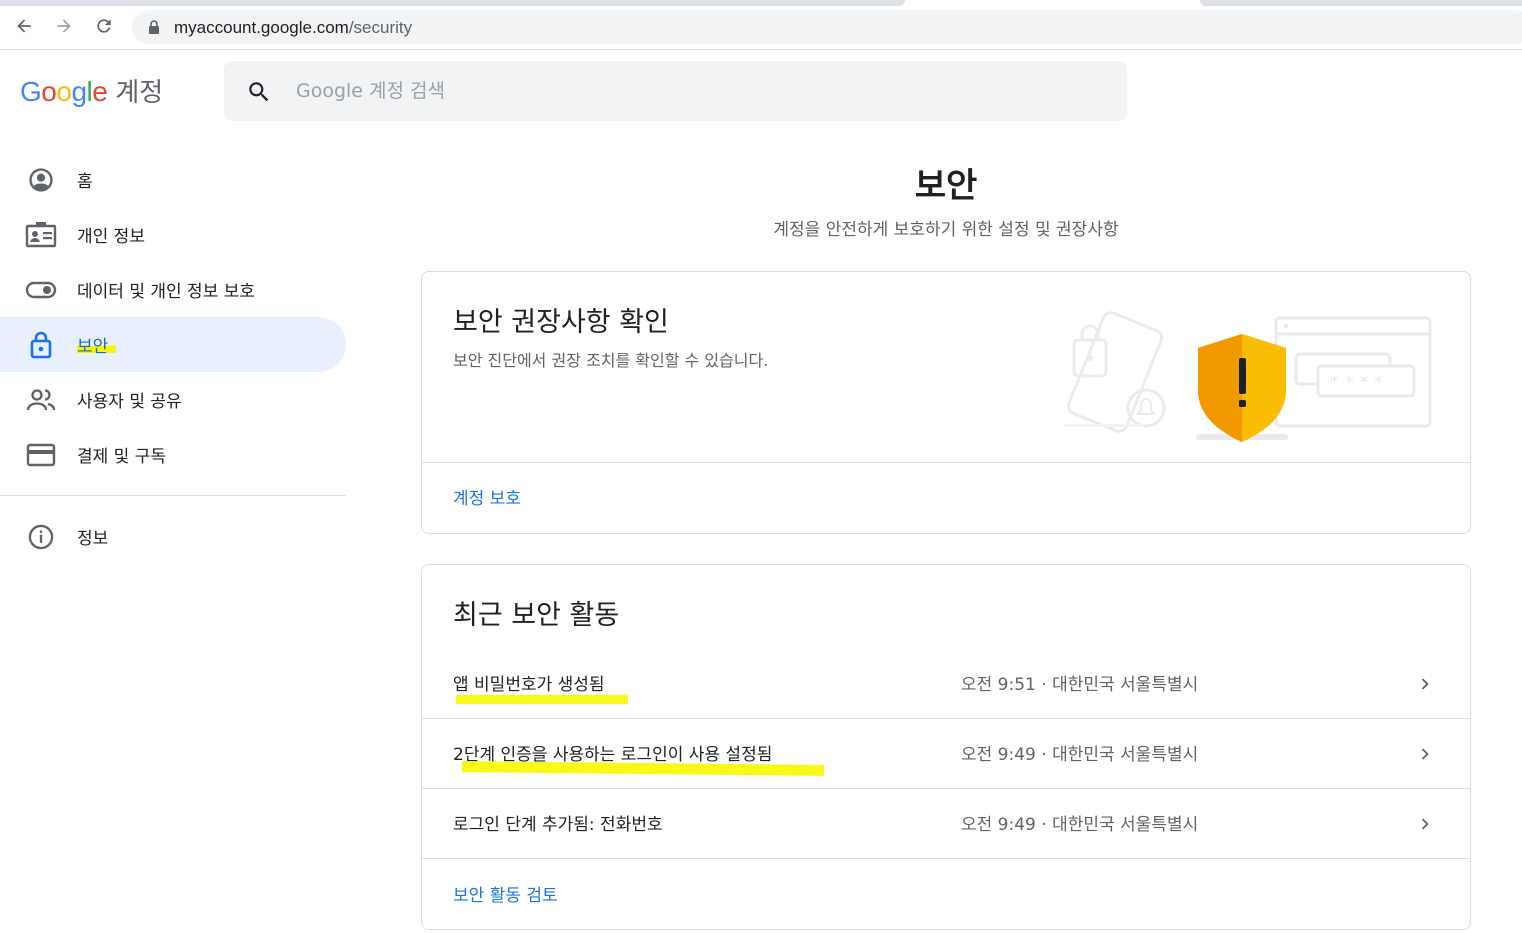 The image size is (1522, 933). I want to click on search-icon, so click(259, 92).